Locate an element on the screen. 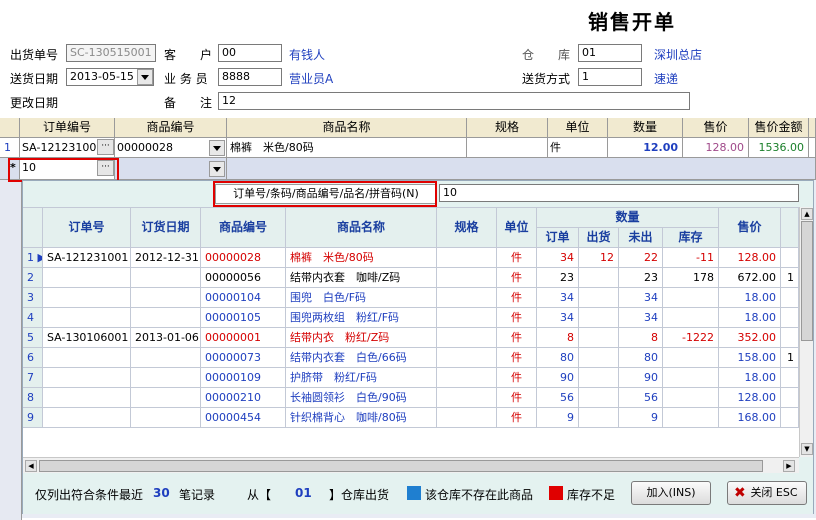 This screenshot has height=520, width=816. col-order-no: 订单编号 is located at coordinates (67, 128).